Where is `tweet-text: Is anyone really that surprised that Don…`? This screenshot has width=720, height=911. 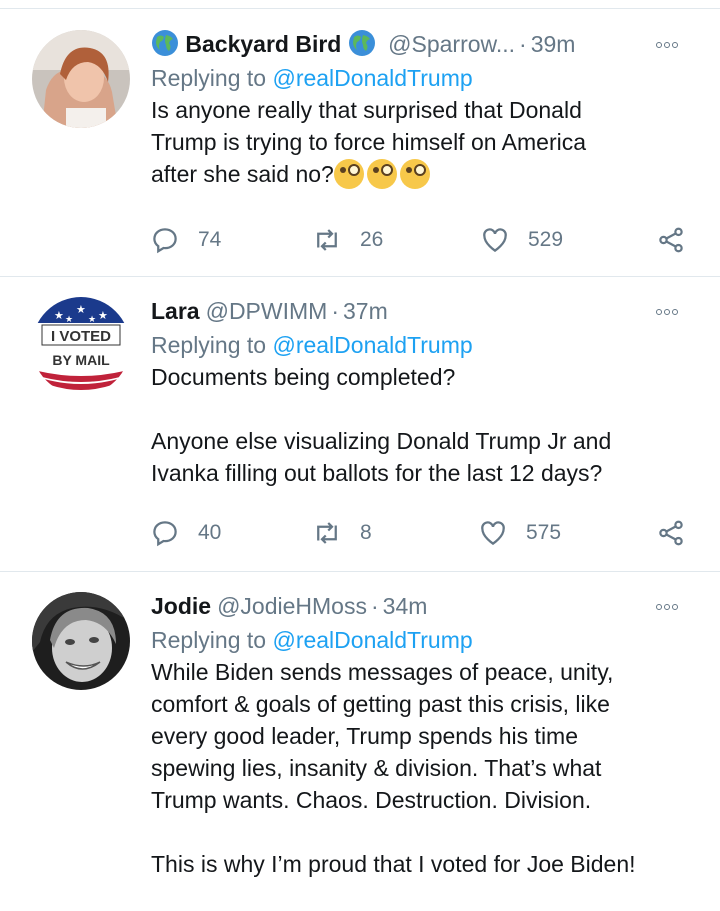 tweet-text: Is anyone really that surprised that Don… is located at coordinates (369, 143).